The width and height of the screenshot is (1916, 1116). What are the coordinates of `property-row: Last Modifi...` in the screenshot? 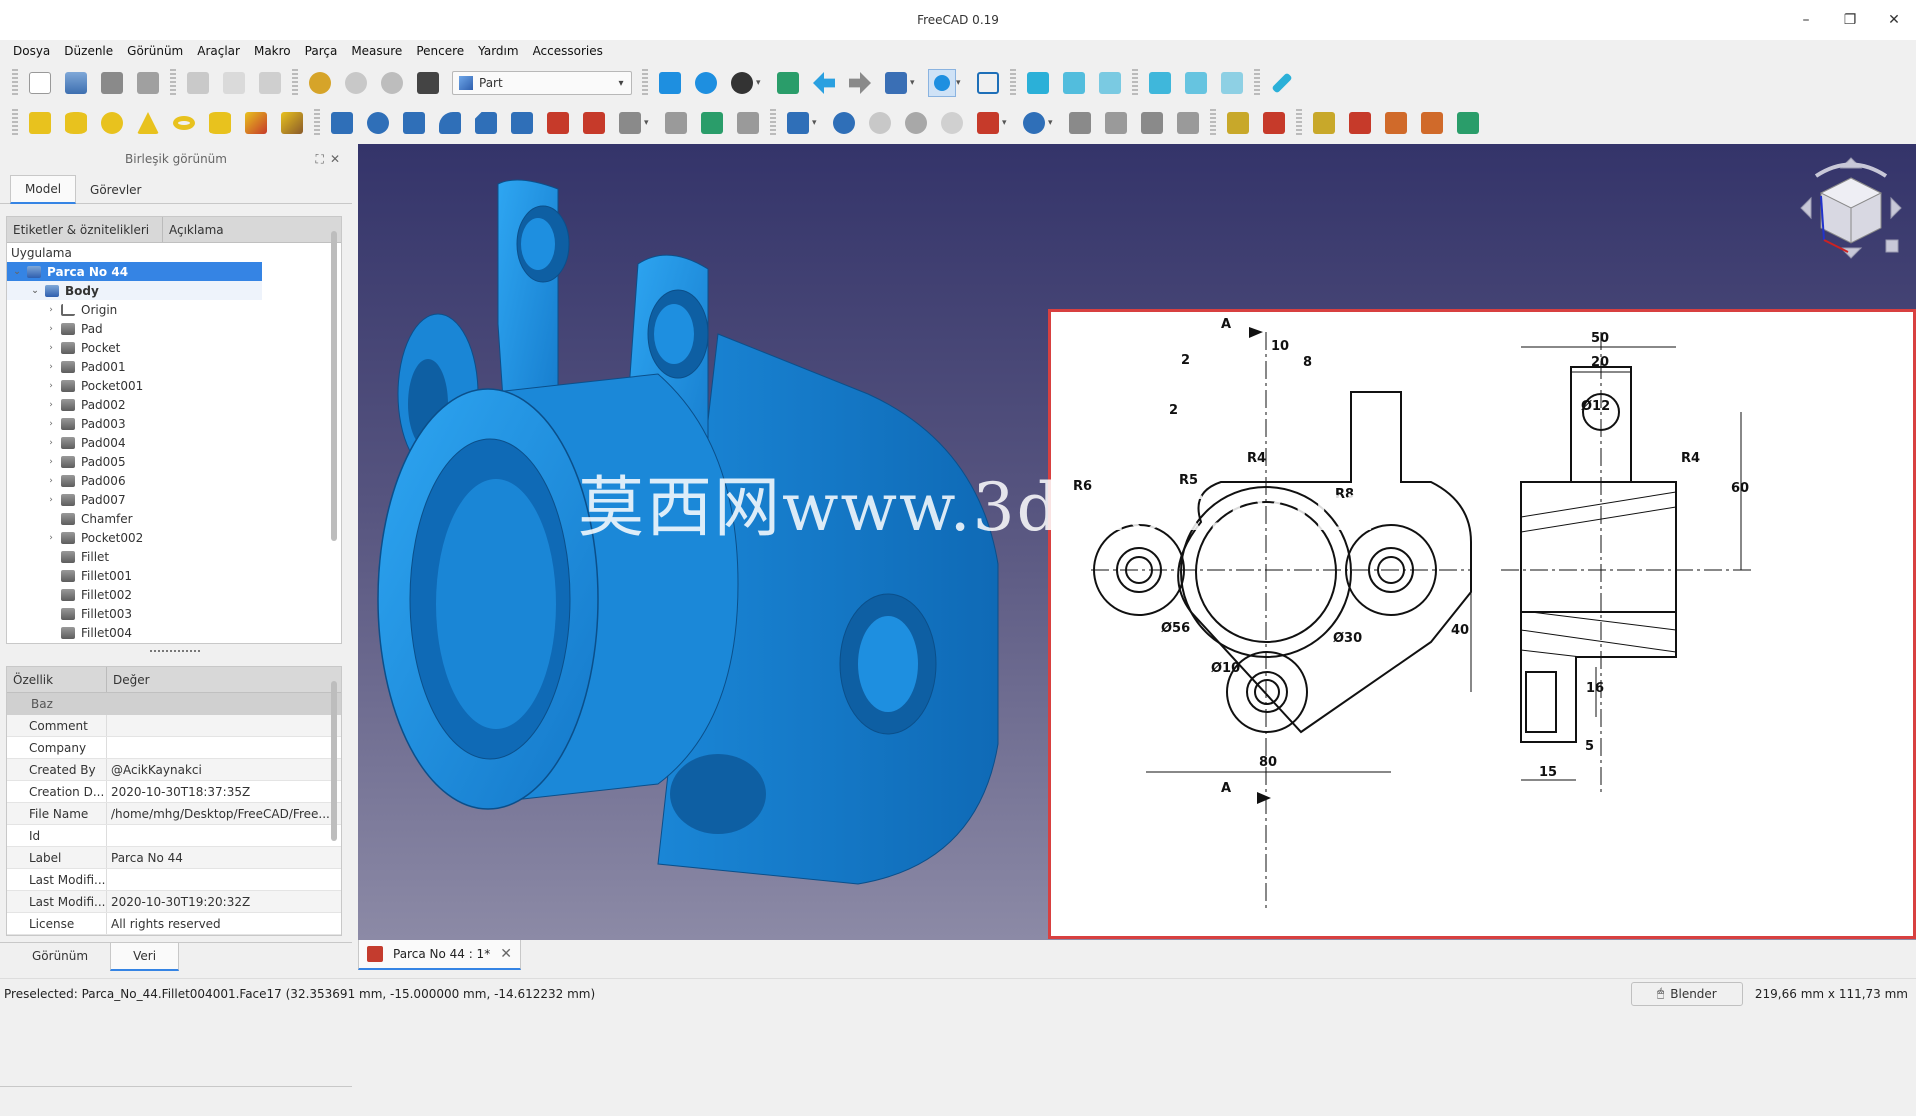 It's located at (174, 880).